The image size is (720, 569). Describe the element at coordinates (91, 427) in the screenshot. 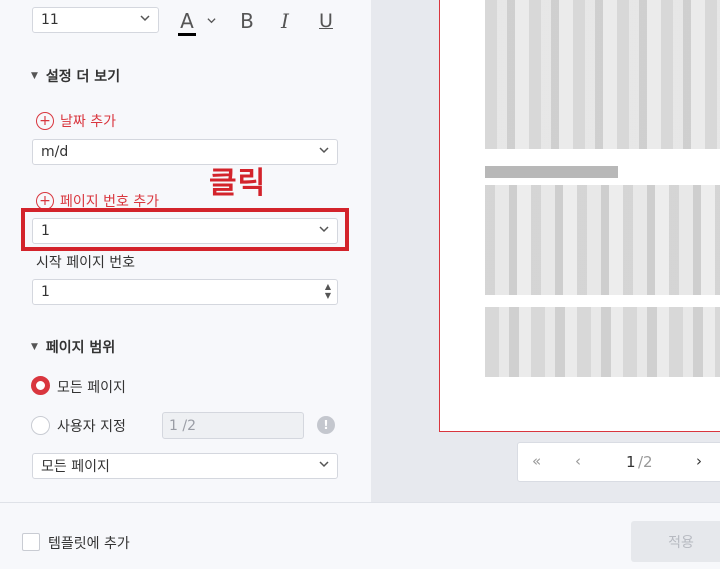

I see `custom-range-label: 사용자 지정` at that location.